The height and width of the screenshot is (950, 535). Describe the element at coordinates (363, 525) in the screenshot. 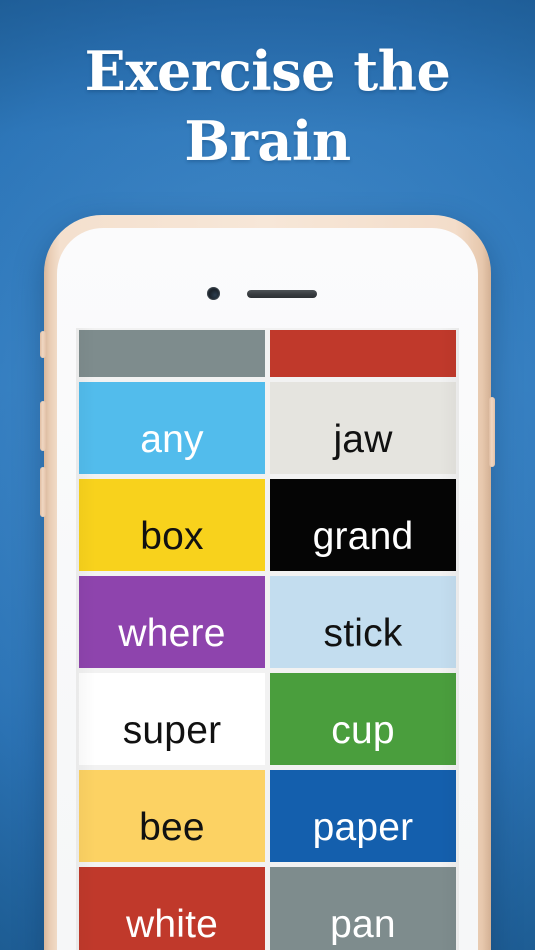

I see `word-tile: grand` at that location.